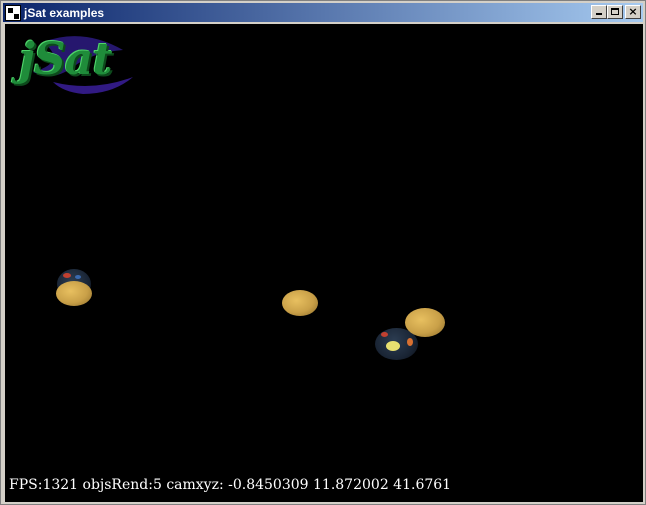 Image resolution: width=646 pixels, height=505 pixels. I want to click on logo-text: jSat, so click(66, 59).